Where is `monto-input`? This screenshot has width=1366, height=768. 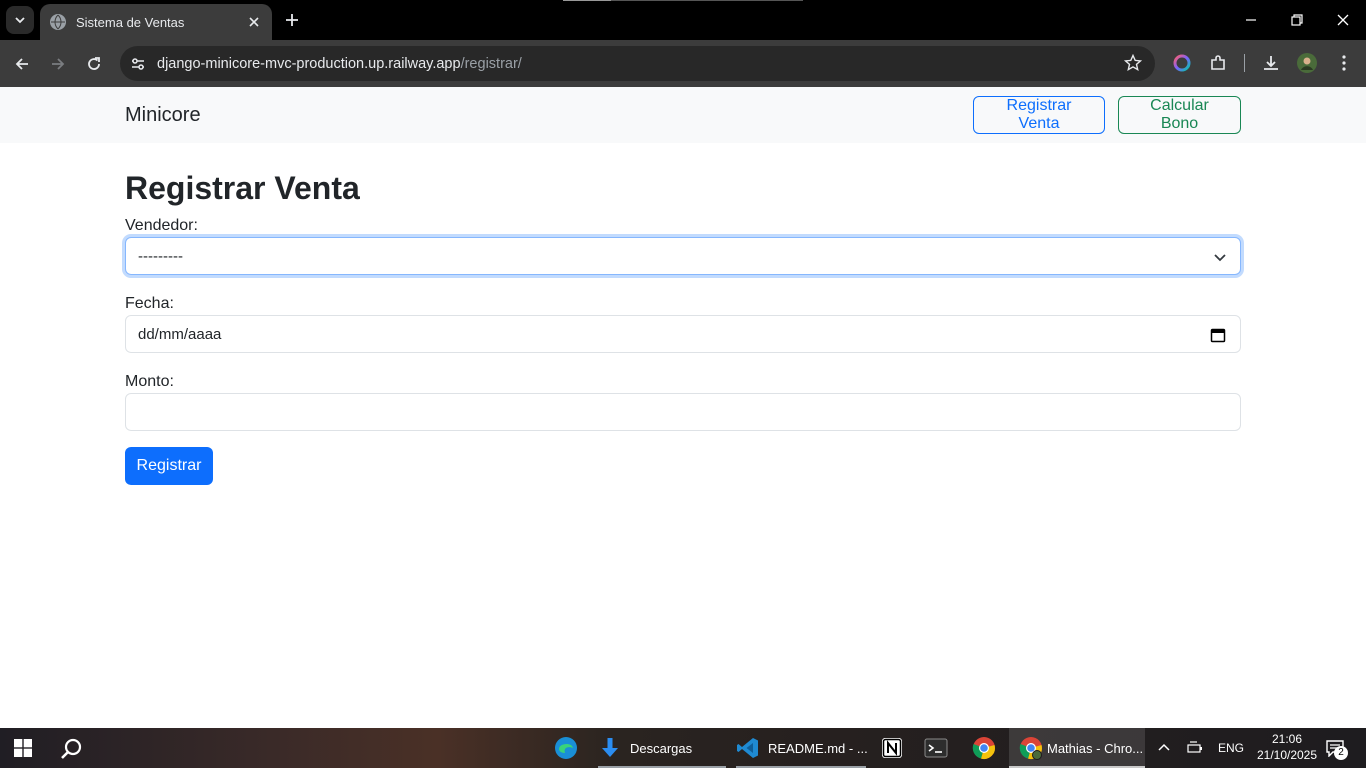 monto-input is located at coordinates (683, 412).